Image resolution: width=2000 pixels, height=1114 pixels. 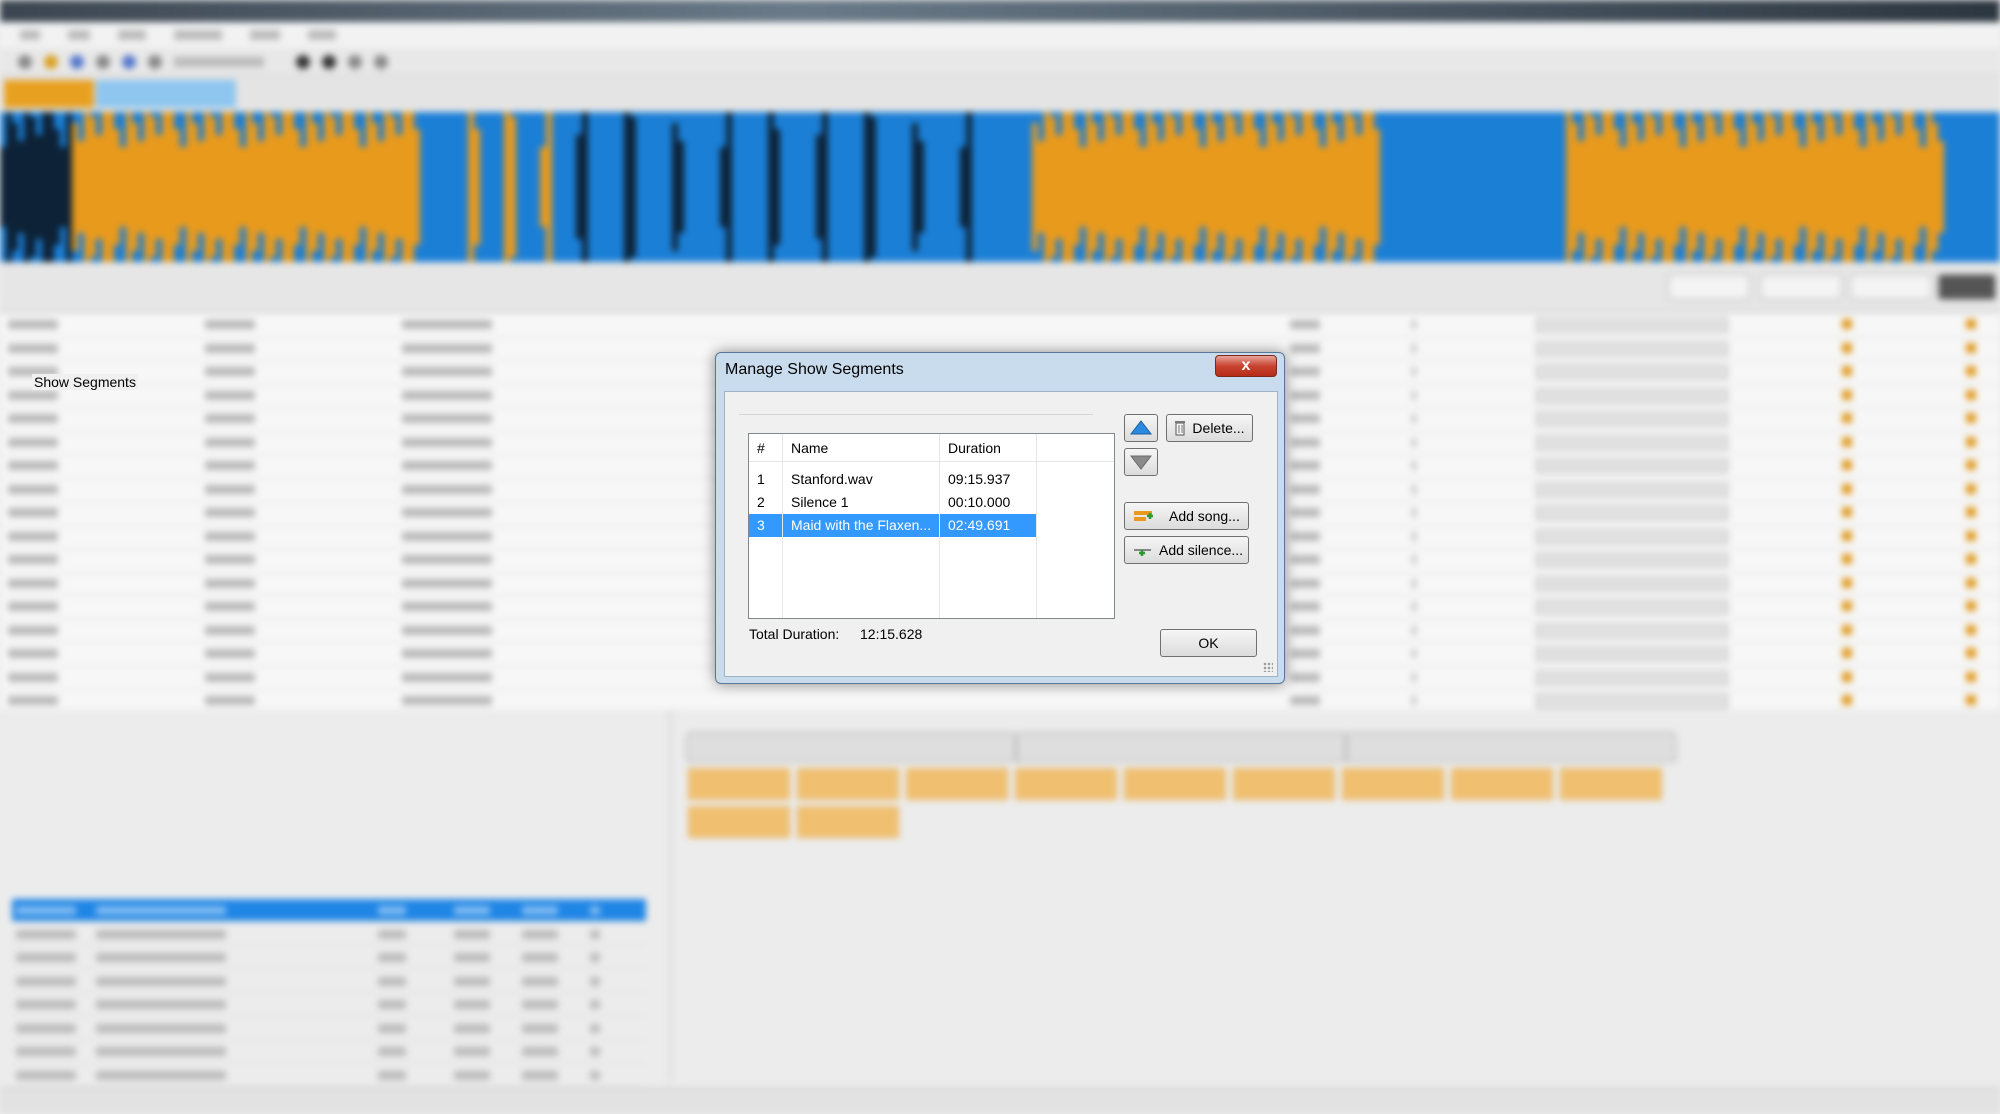 What do you see at coordinates (988, 448) in the screenshot?
I see `column-header-duration: Duration` at bounding box center [988, 448].